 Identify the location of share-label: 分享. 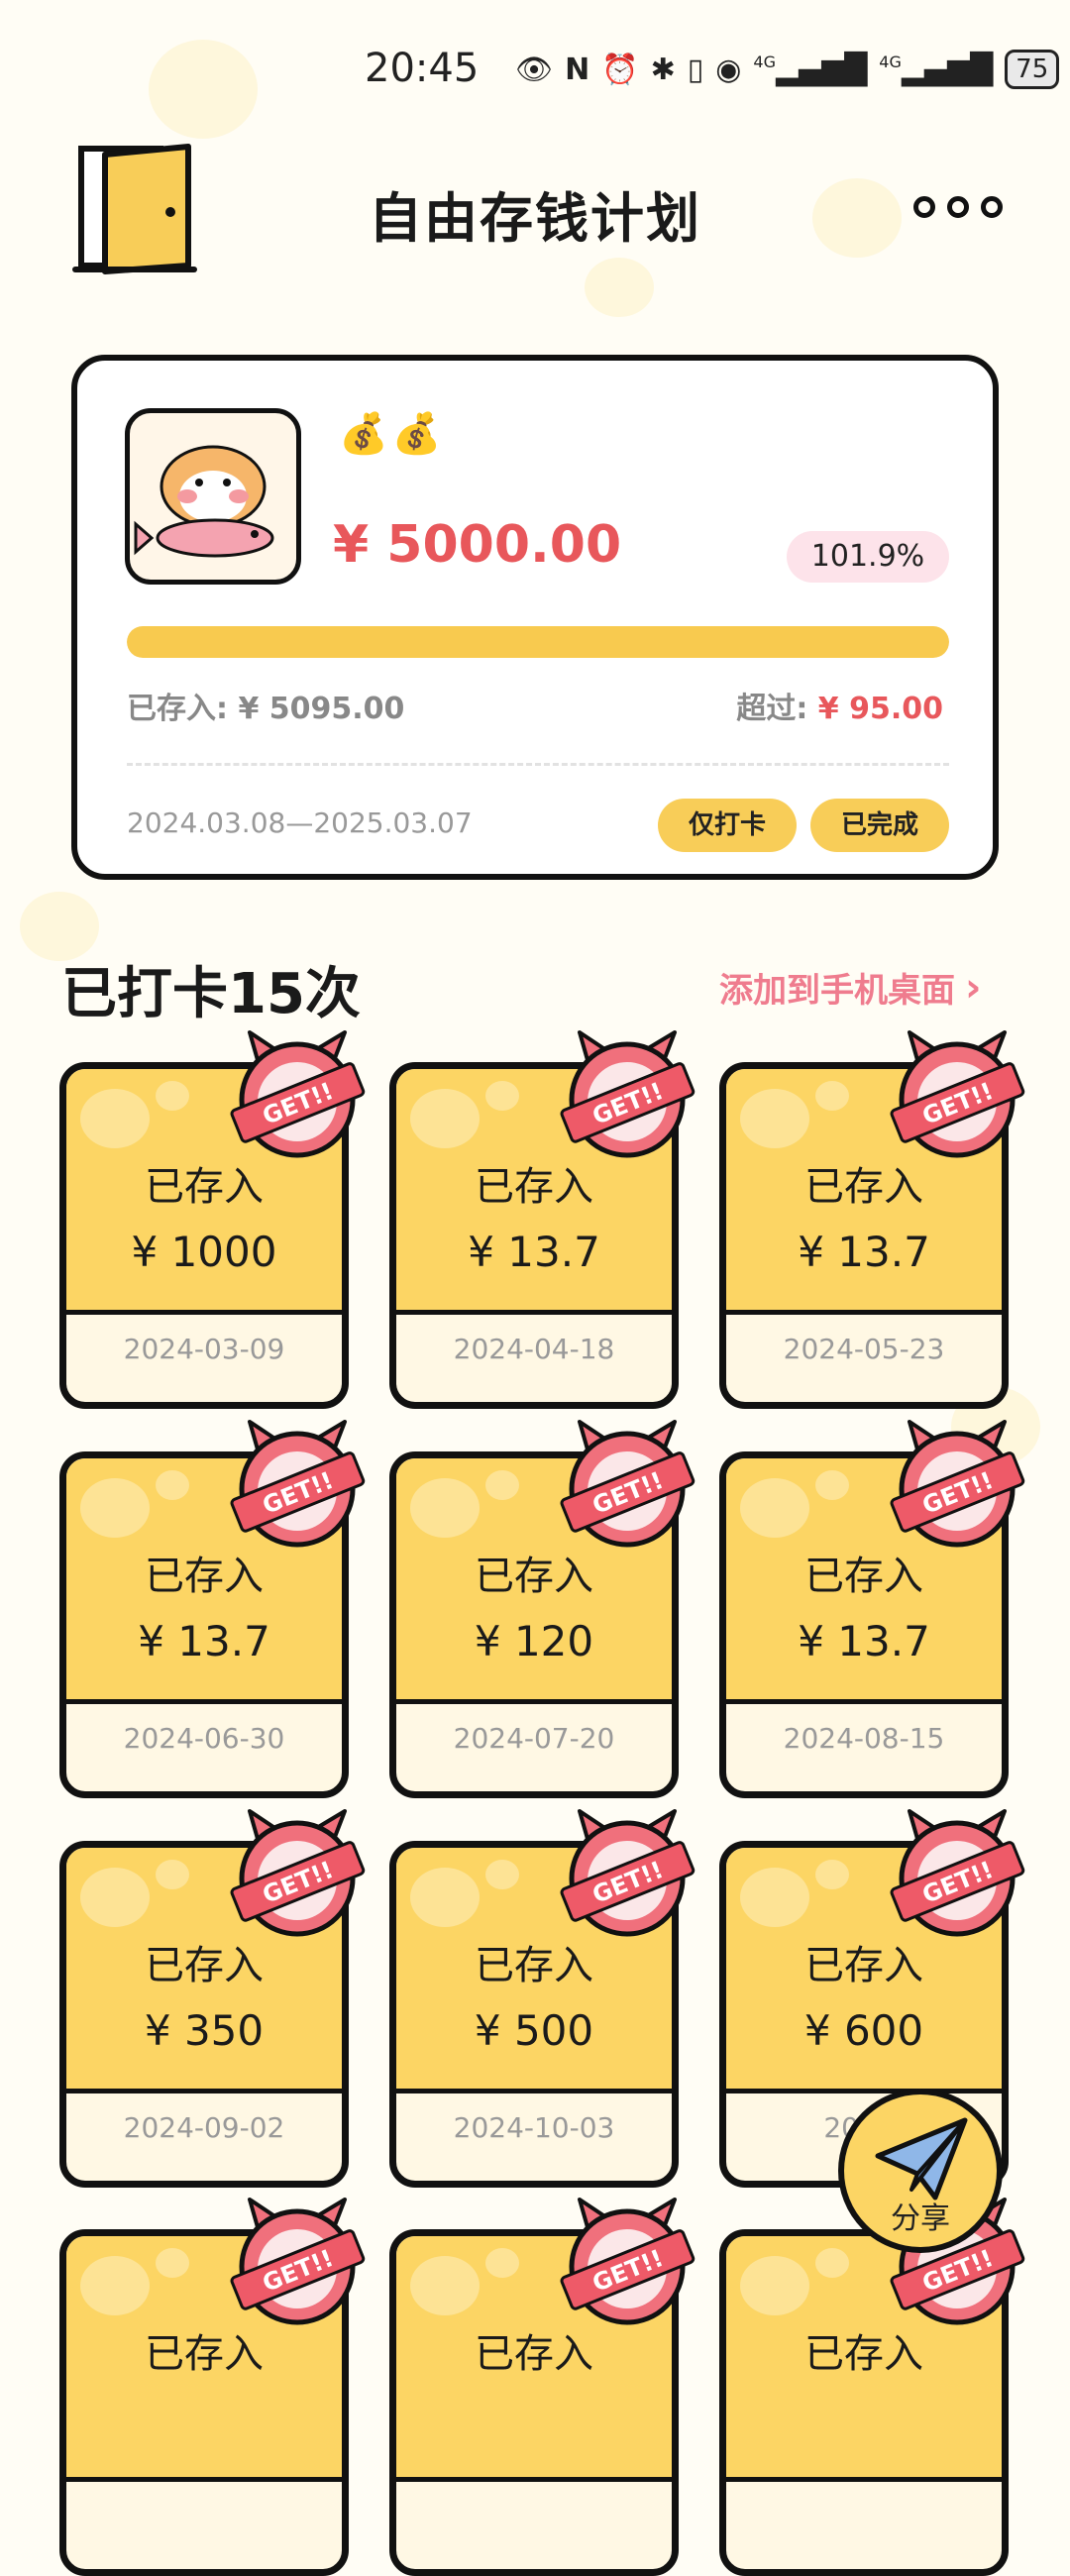
(920, 2218).